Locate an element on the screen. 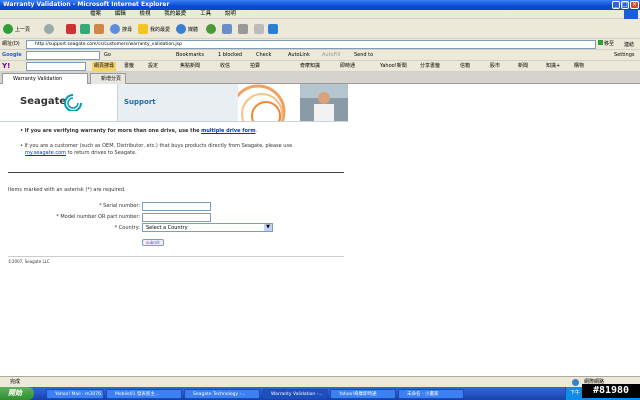  tab-warranty-validation: Warranty Validation is located at coordinates (45, 78).